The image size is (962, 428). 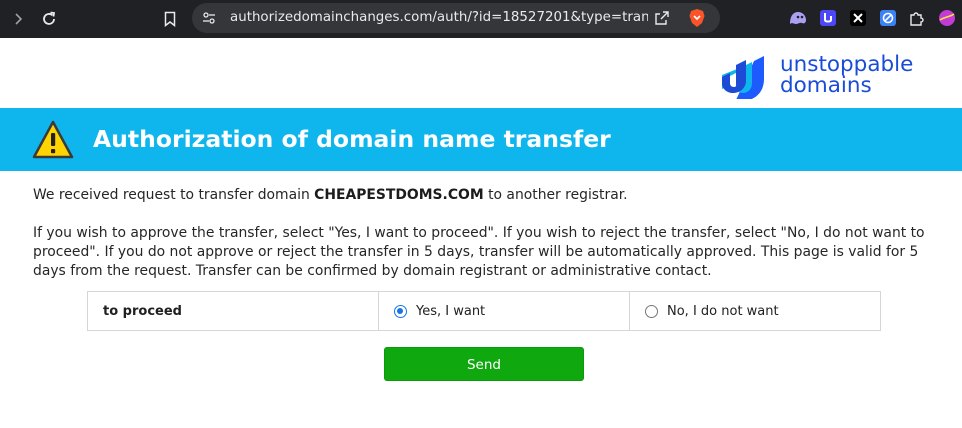 I want to click on ghost-extension-icon, so click(x=798, y=18).